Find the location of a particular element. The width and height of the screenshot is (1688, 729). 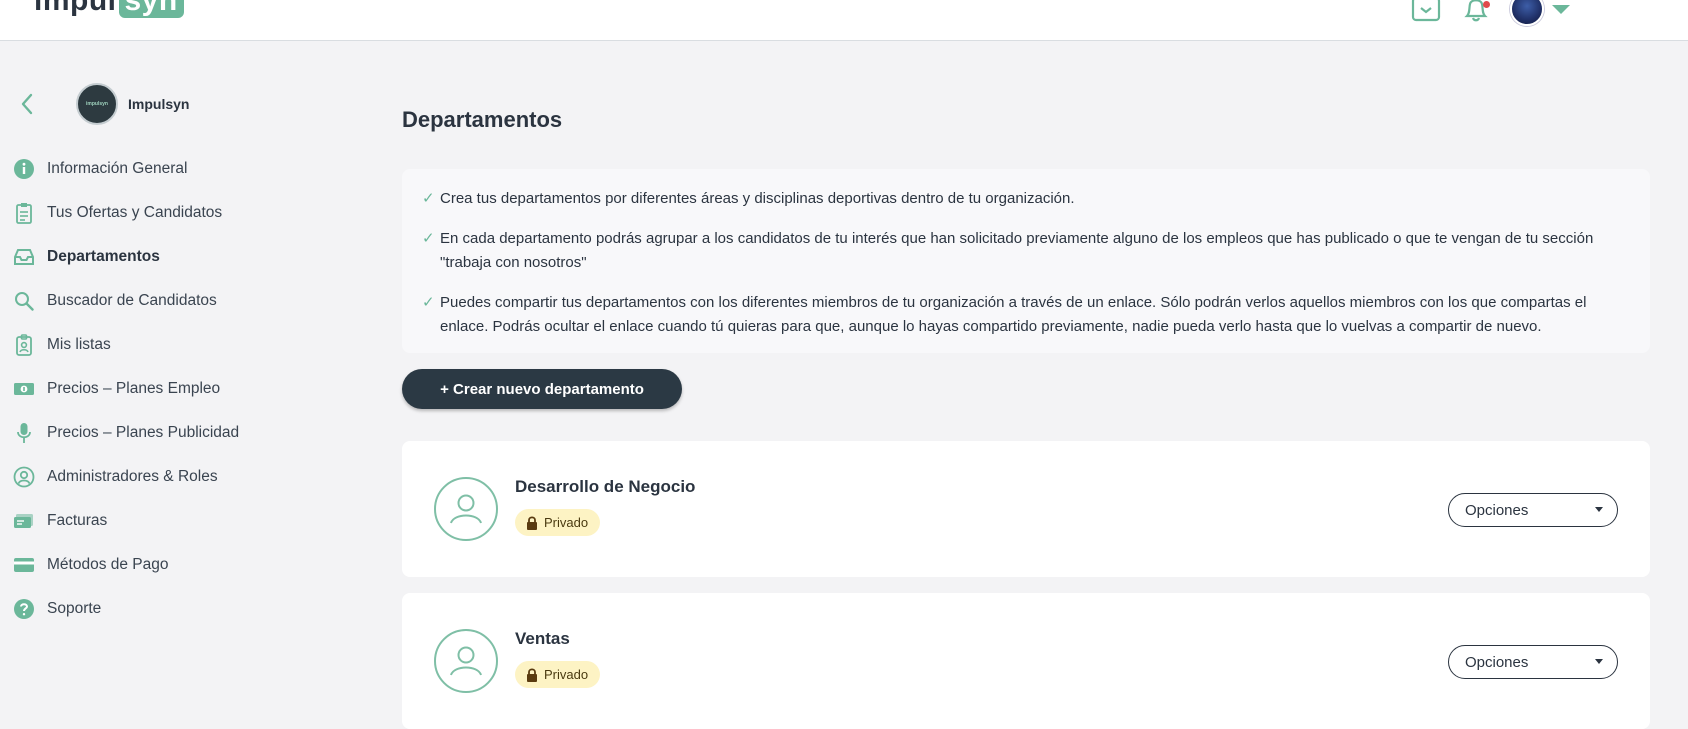

invoice-icon is located at coordinates (24, 521).